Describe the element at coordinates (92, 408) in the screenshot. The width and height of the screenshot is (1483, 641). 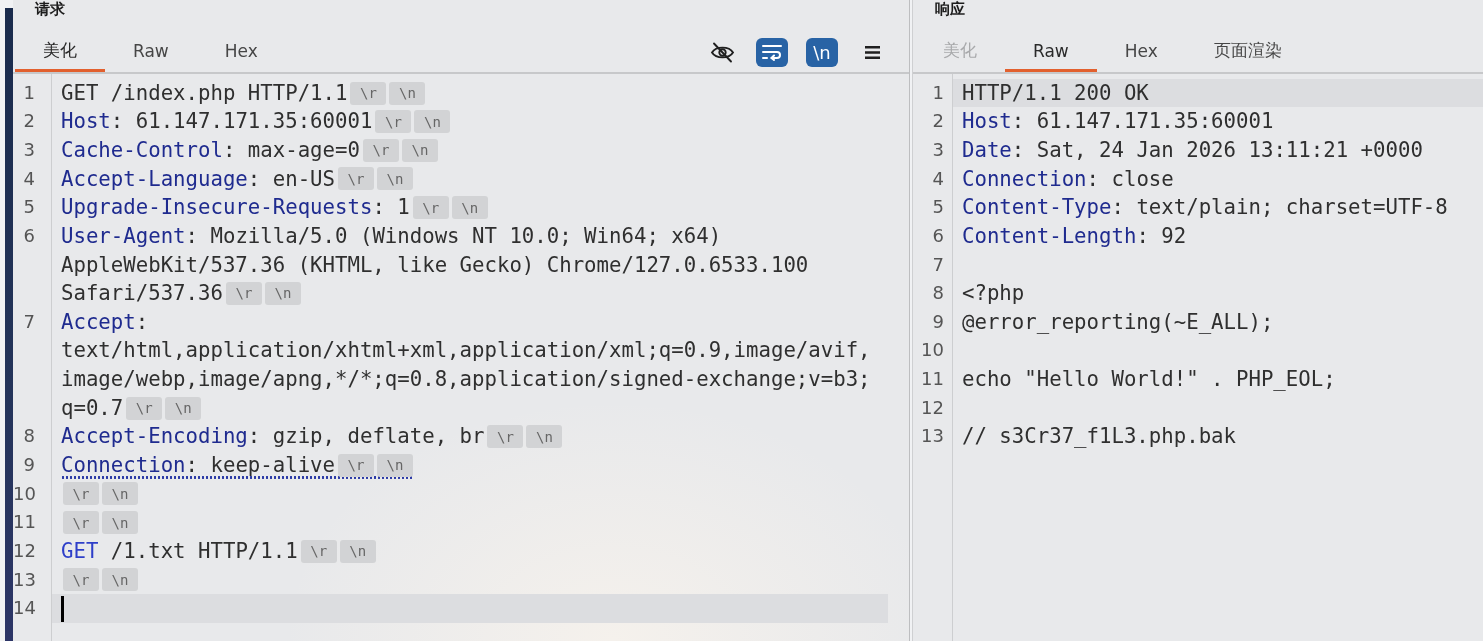
I see `code-line: q=0.7` at that location.